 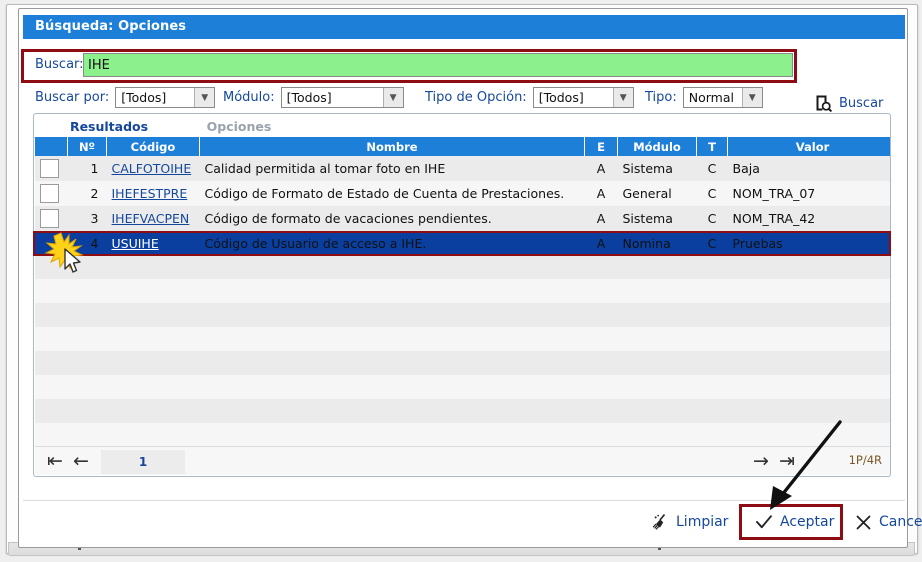 I want to click on limpiar-button-label: Limpiar, so click(x=702, y=522).